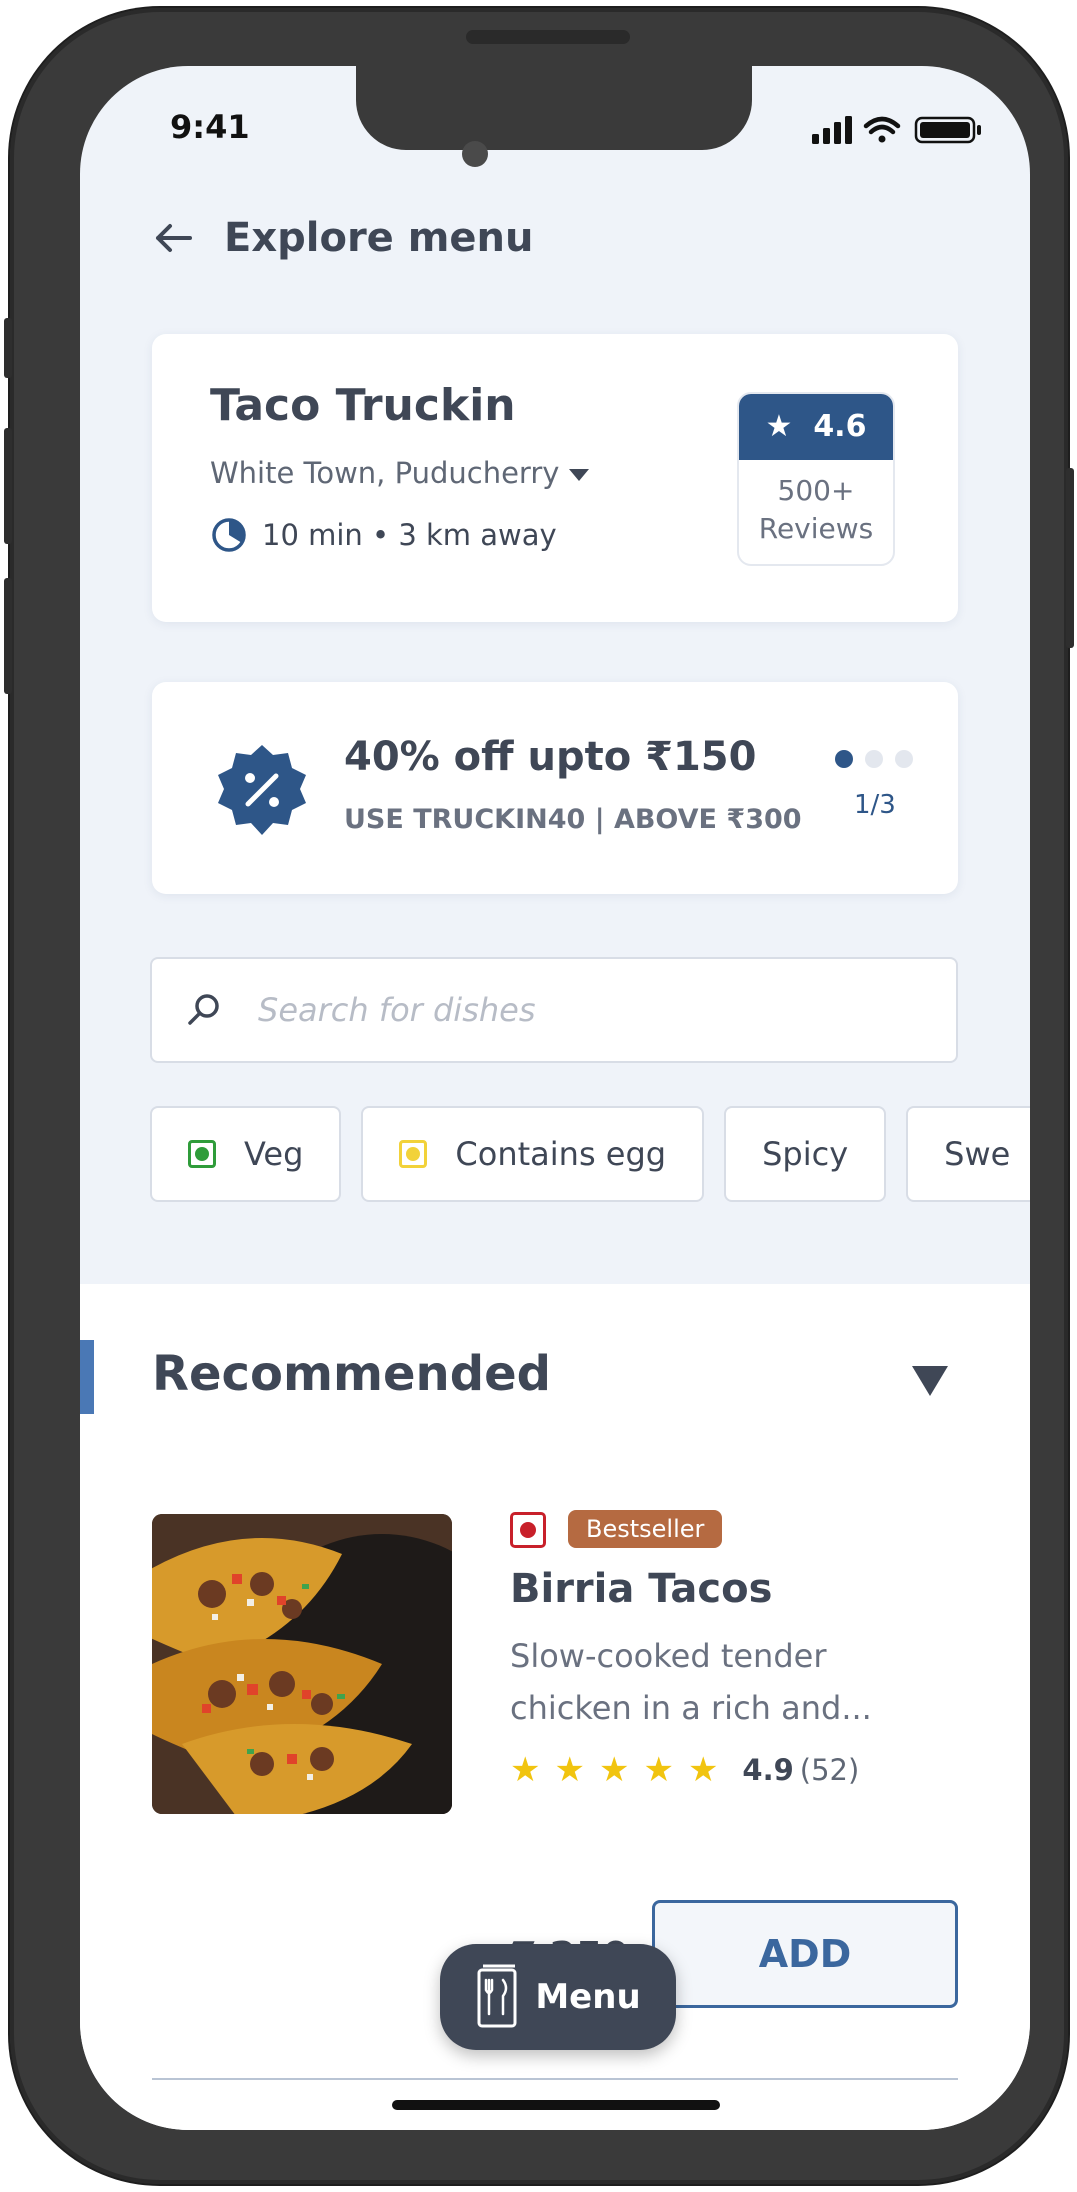  I want to click on reviews-summary: 500+ Reviews, so click(816, 504).